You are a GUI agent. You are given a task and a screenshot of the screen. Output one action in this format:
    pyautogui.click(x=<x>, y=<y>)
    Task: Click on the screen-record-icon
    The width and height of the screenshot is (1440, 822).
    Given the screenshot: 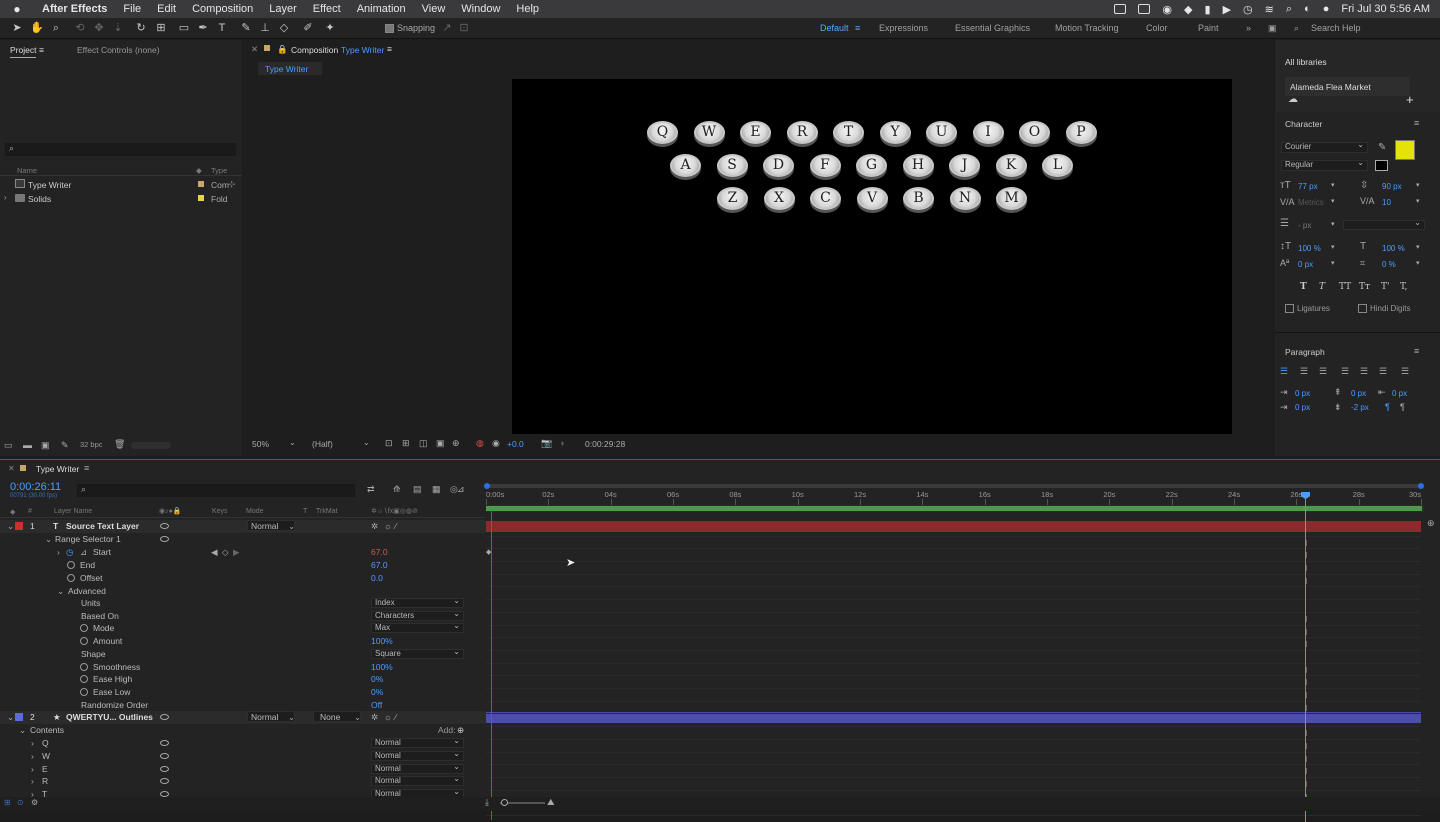 What is the action you would take?
    pyautogui.click(x=1120, y=9)
    